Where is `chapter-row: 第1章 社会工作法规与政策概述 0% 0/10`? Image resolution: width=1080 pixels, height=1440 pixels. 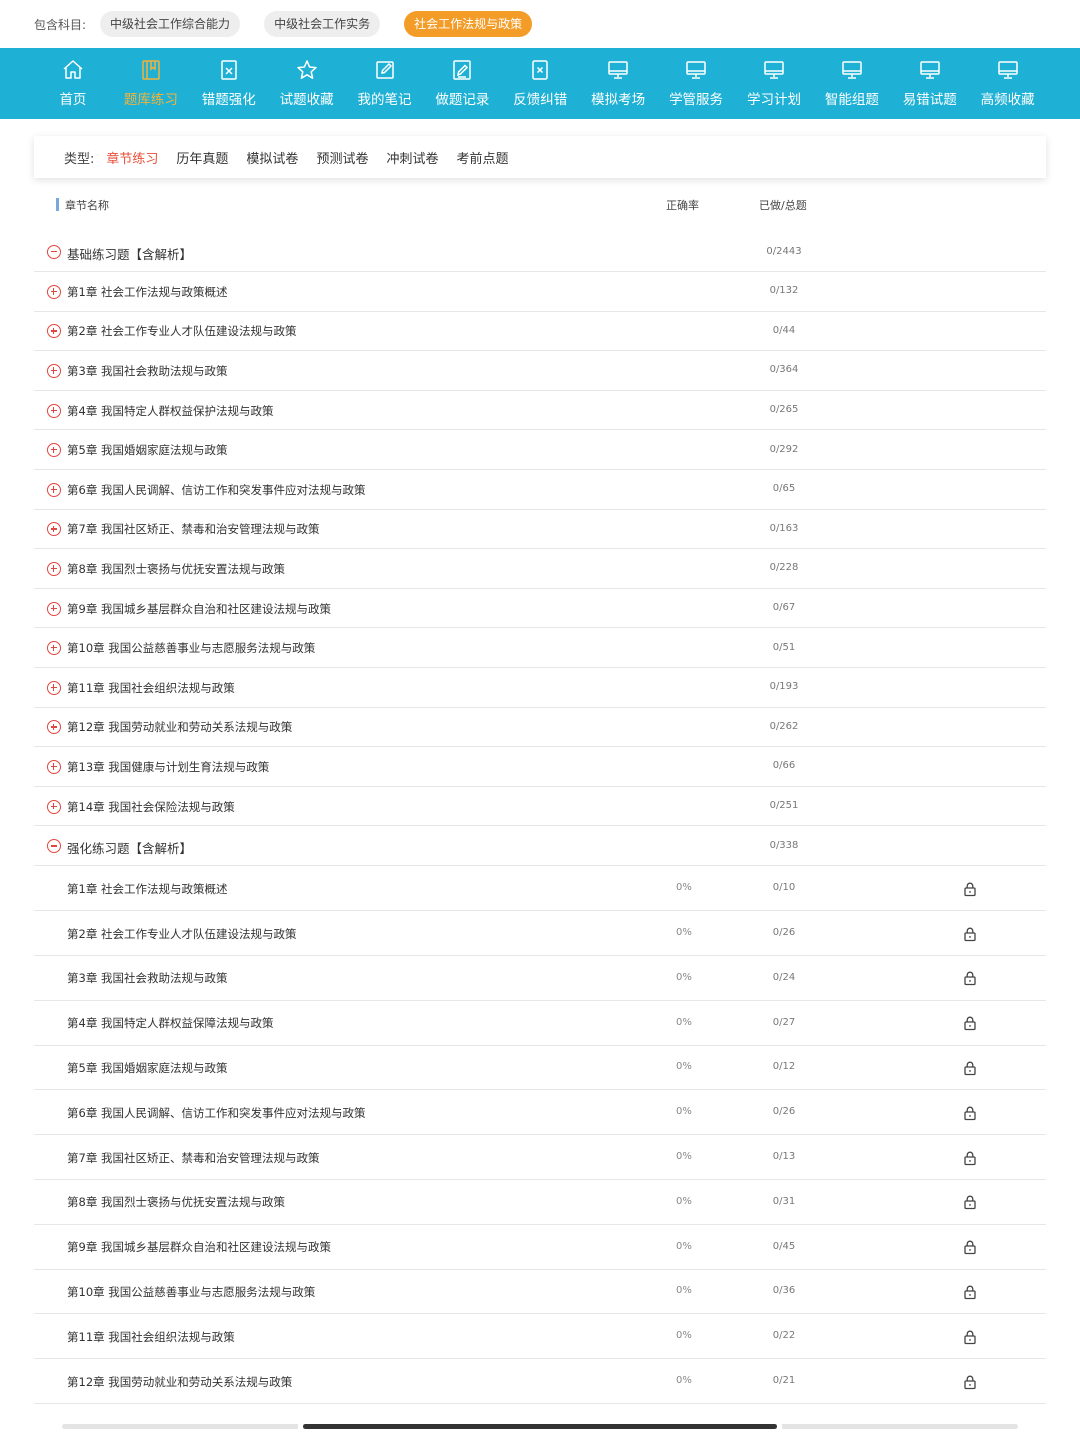 chapter-row: 第1章 社会工作法规与政策概述 0% 0/10 is located at coordinates (540, 889).